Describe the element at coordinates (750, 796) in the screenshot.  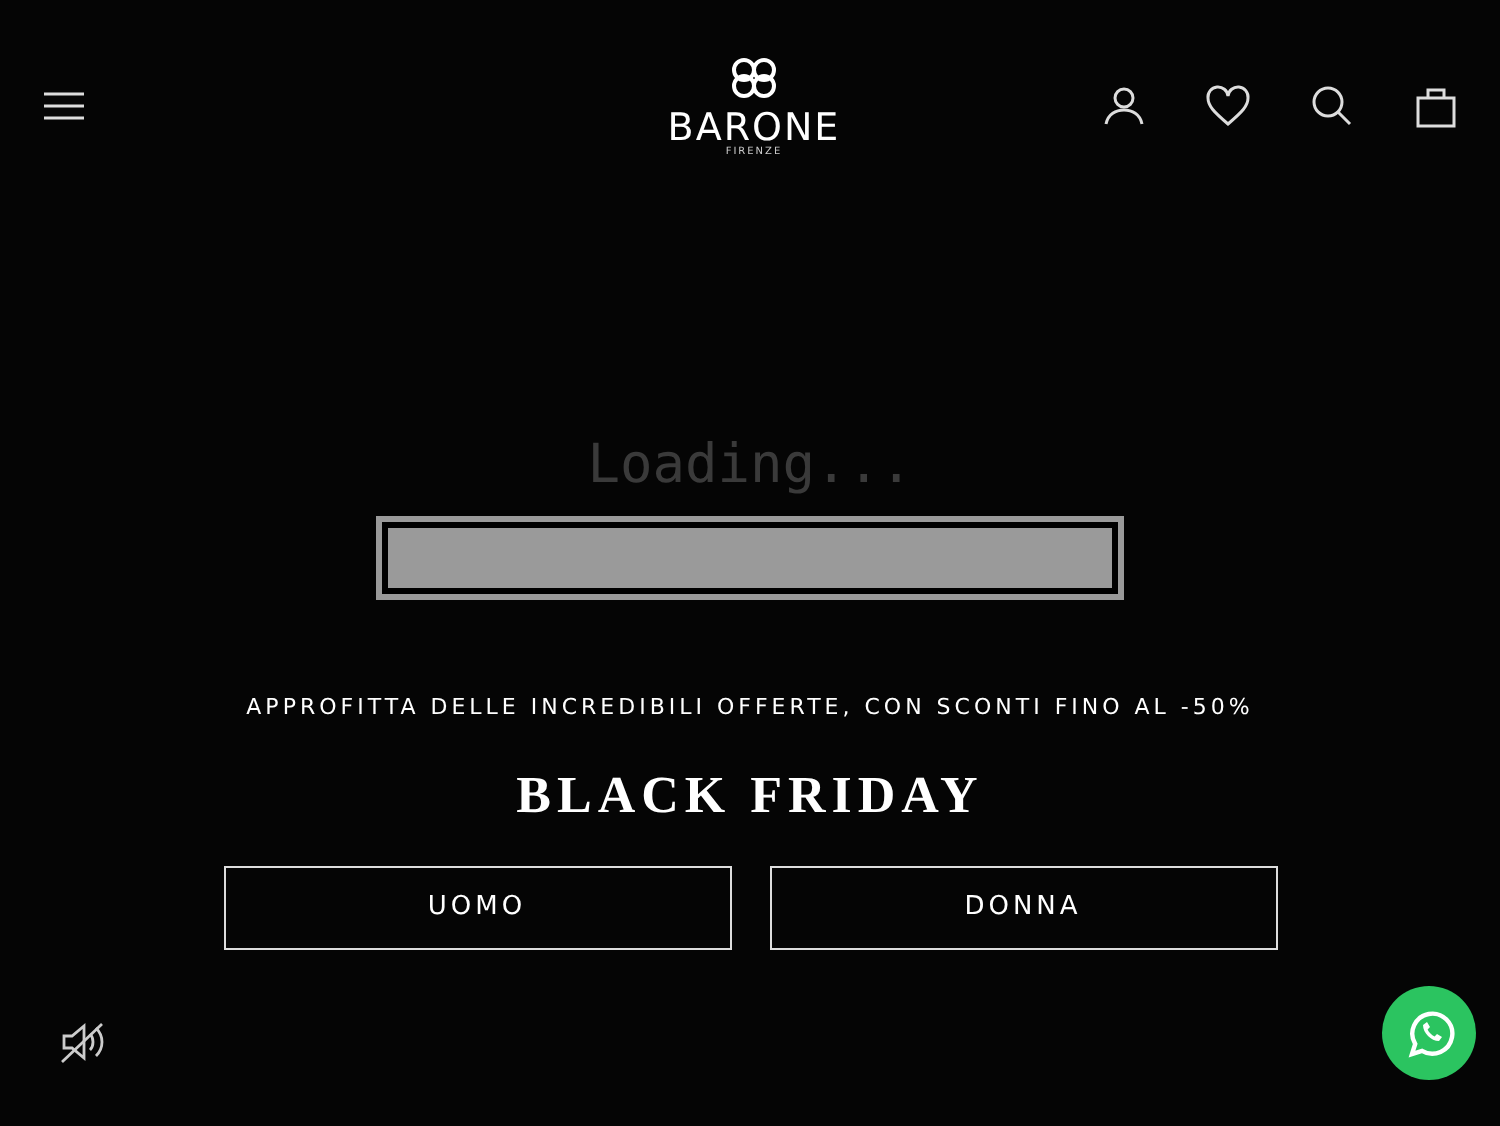
I see `hero-title: BLACK FRIDAY` at that location.